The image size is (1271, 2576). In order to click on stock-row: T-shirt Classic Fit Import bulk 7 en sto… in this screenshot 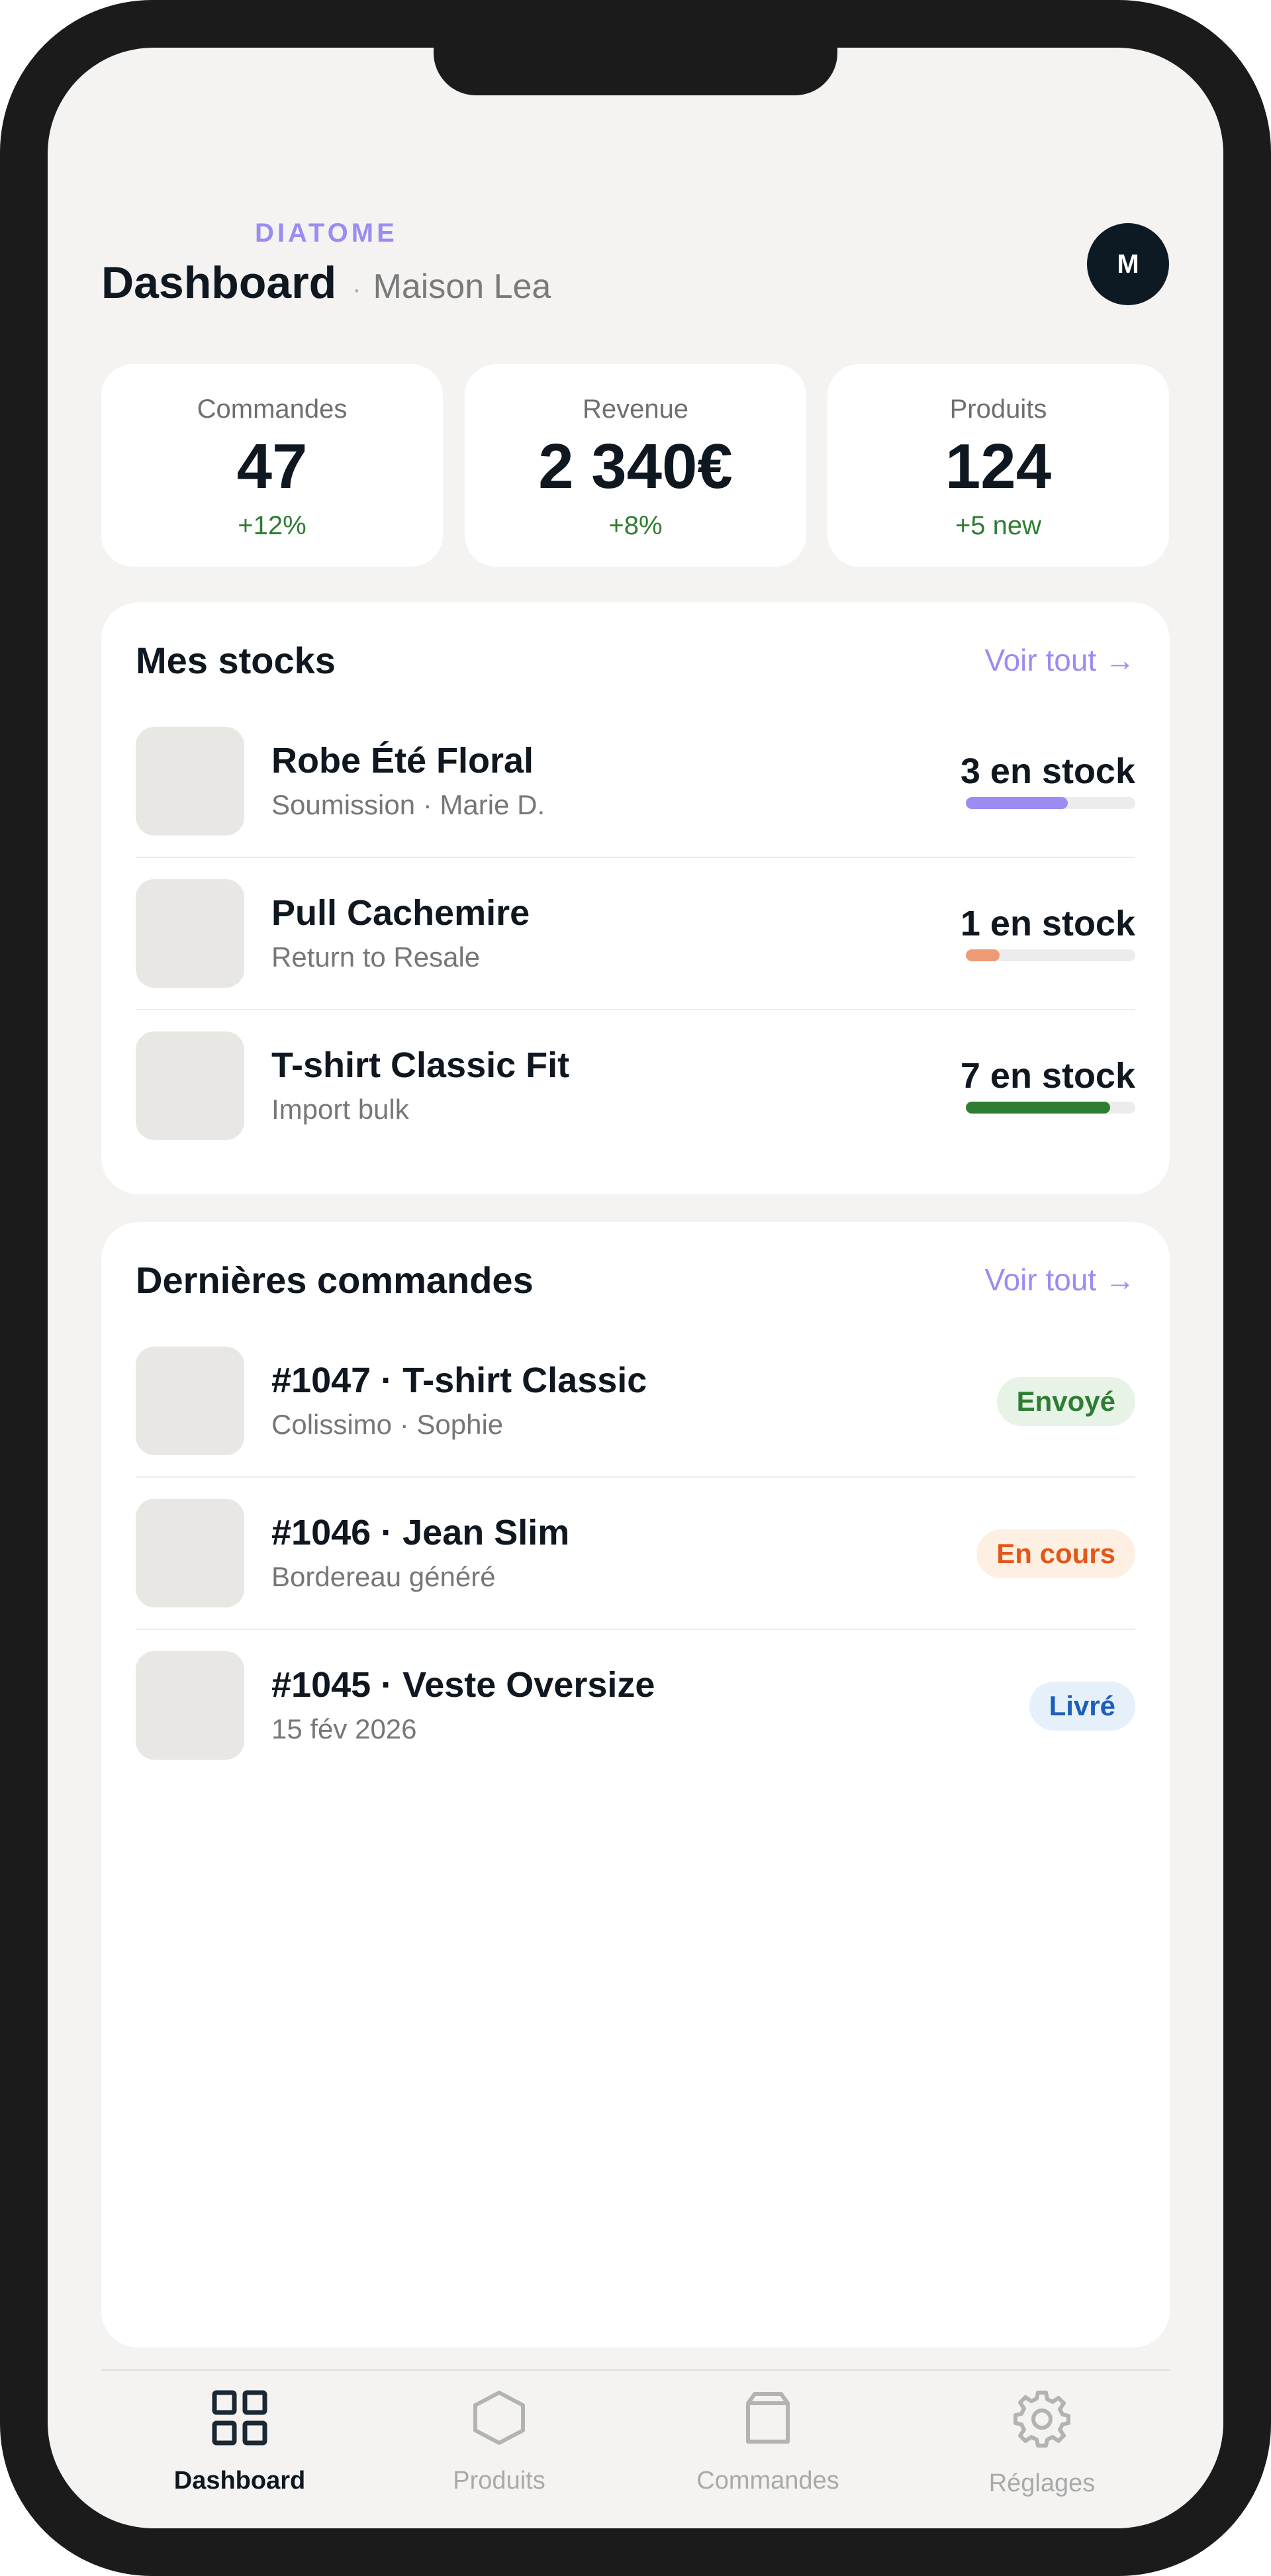, I will do `click(636, 1107)`.